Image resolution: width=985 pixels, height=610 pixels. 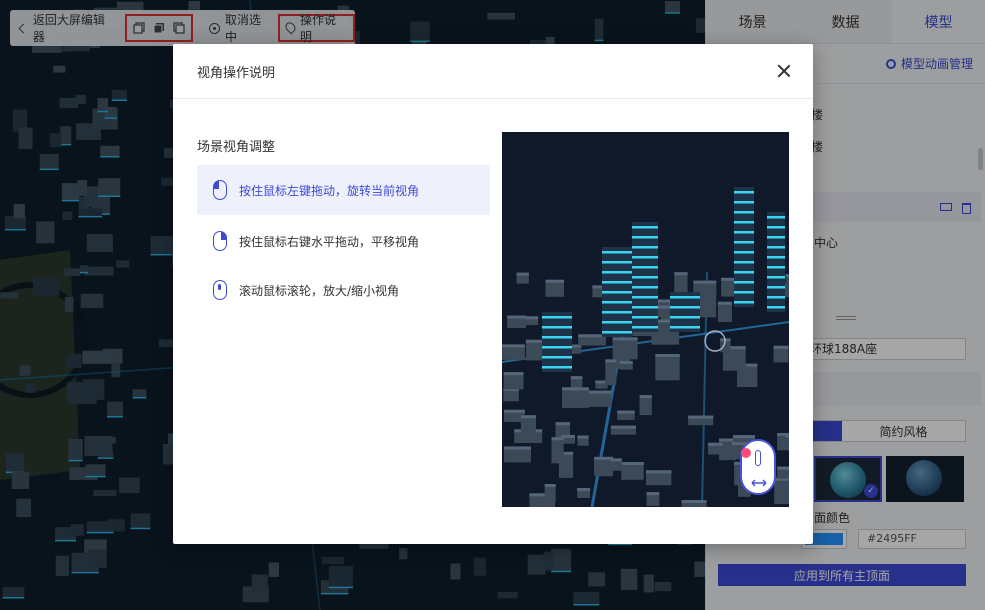 I want to click on dialog-title: 视角操作说明, so click(x=236, y=73).